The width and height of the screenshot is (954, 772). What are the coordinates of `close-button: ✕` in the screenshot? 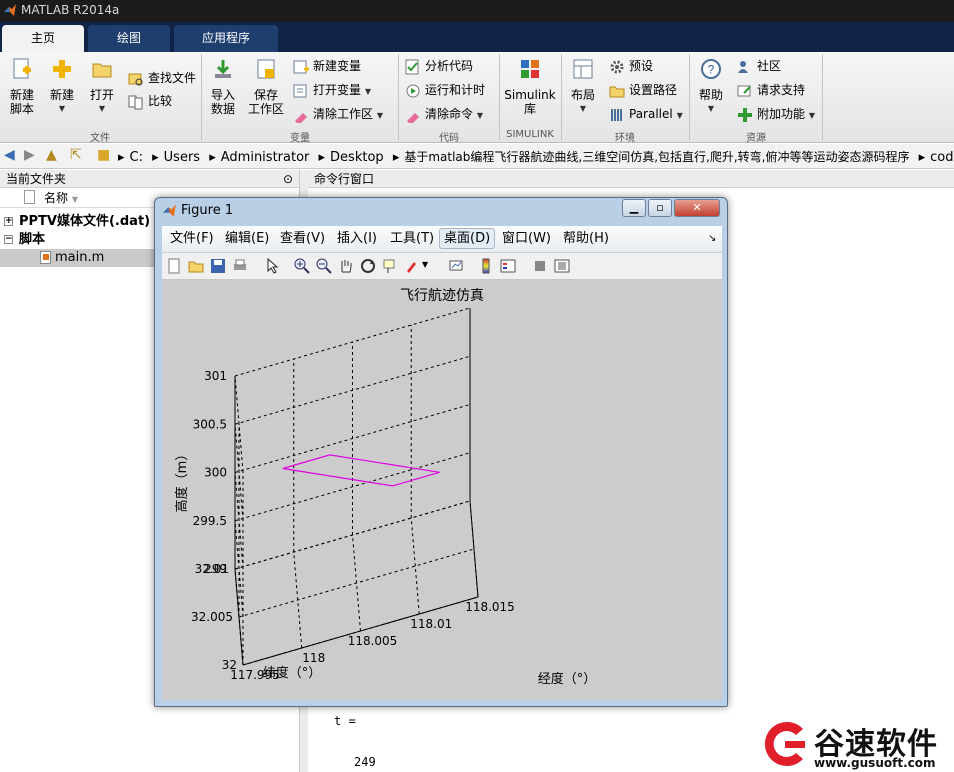 It's located at (697, 208).